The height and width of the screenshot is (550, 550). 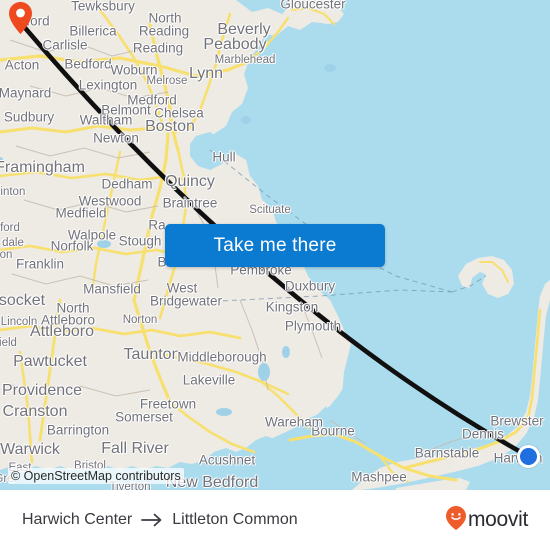 I want to click on origin-pin-icon, so click(x=20, y=18).